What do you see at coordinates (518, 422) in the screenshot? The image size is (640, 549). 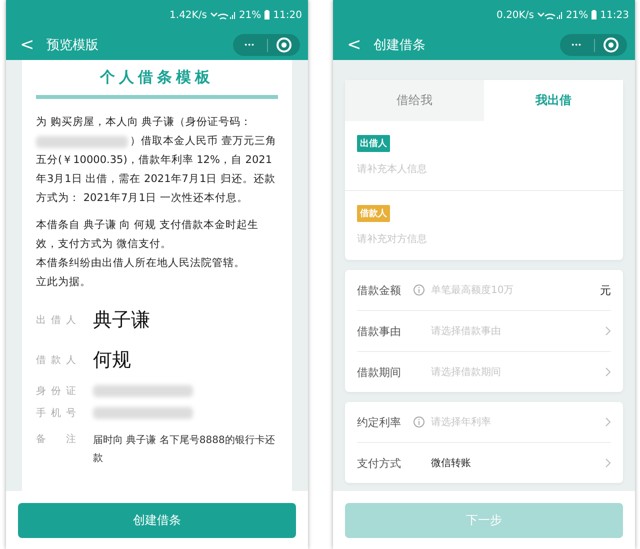 I see `select-field: 请选择年利率` at bounding box center [518, 422].